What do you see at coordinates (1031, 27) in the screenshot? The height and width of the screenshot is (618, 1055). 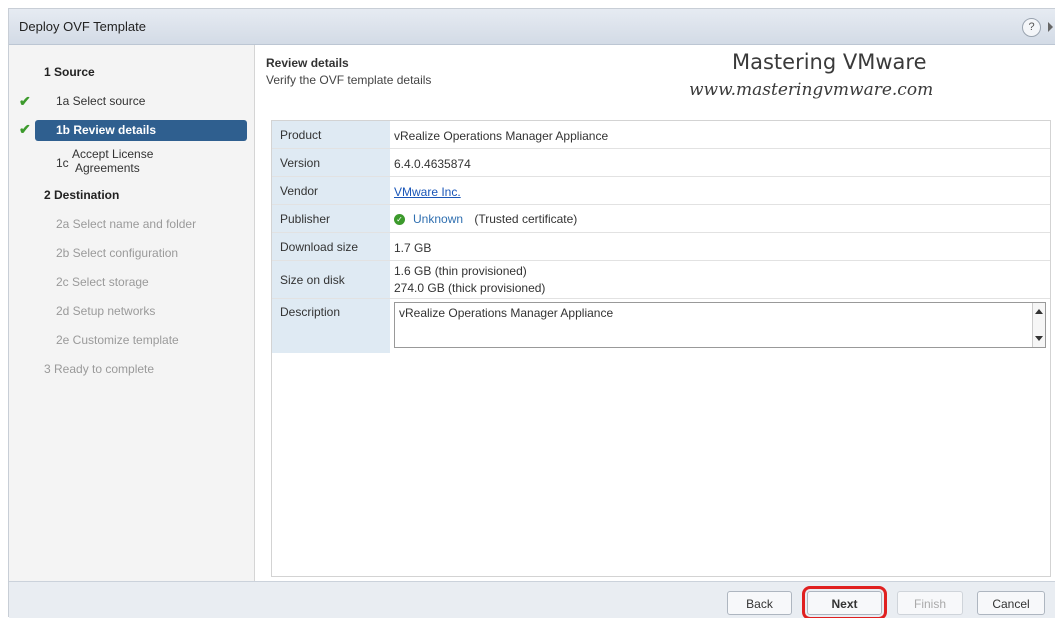 I see `help-icon: ?` at bounding box center [1031, 27].